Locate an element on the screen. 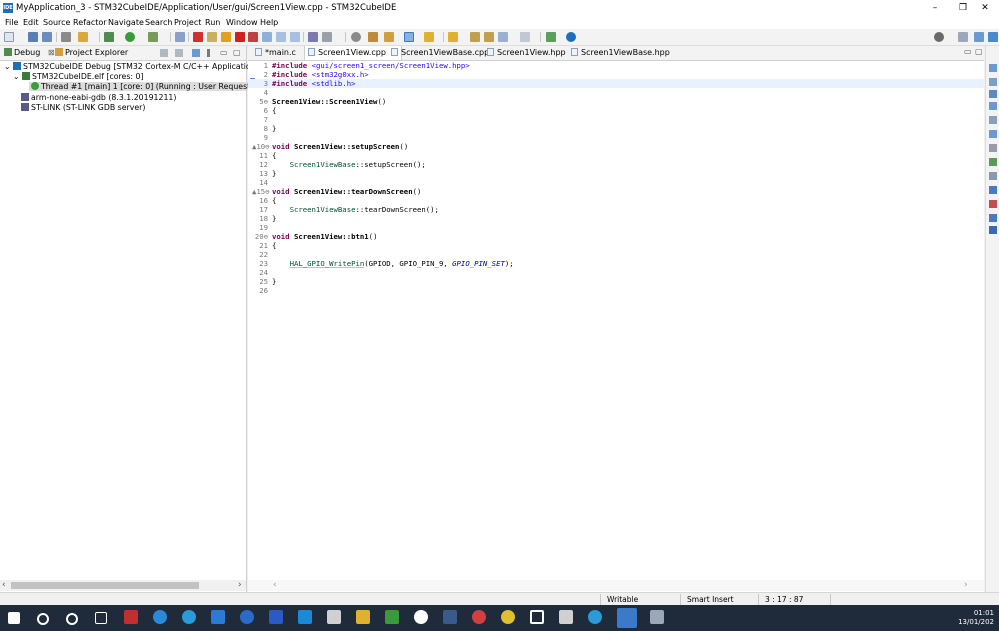  code-line: 20⊖ void Screen1View::btn1() is located at coordinates (616, 236).